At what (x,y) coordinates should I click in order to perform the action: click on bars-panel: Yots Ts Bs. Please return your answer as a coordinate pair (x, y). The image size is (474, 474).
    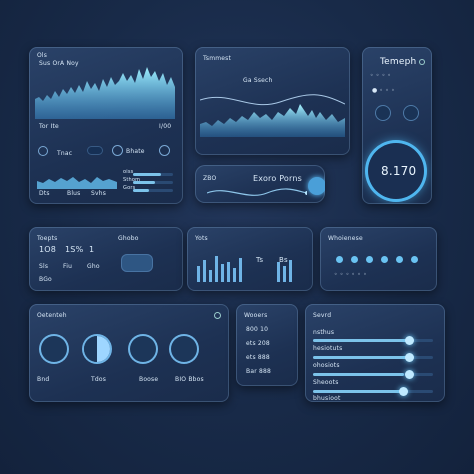
    Looking at the image, I should click on (250, 259).